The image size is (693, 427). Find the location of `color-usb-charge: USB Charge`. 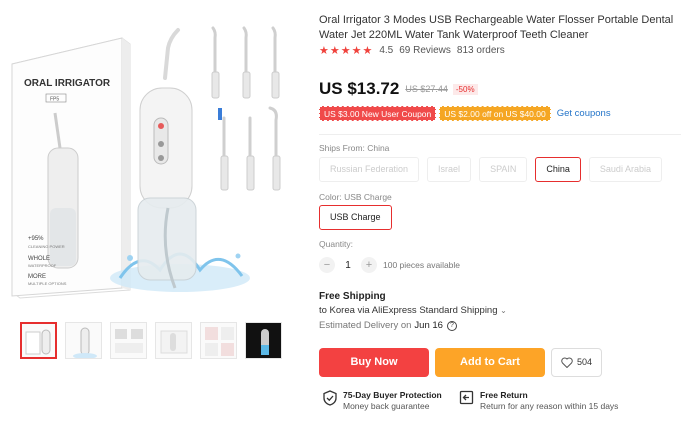

color-usb-charge: USB Charge is located at coordinates (355, 217).